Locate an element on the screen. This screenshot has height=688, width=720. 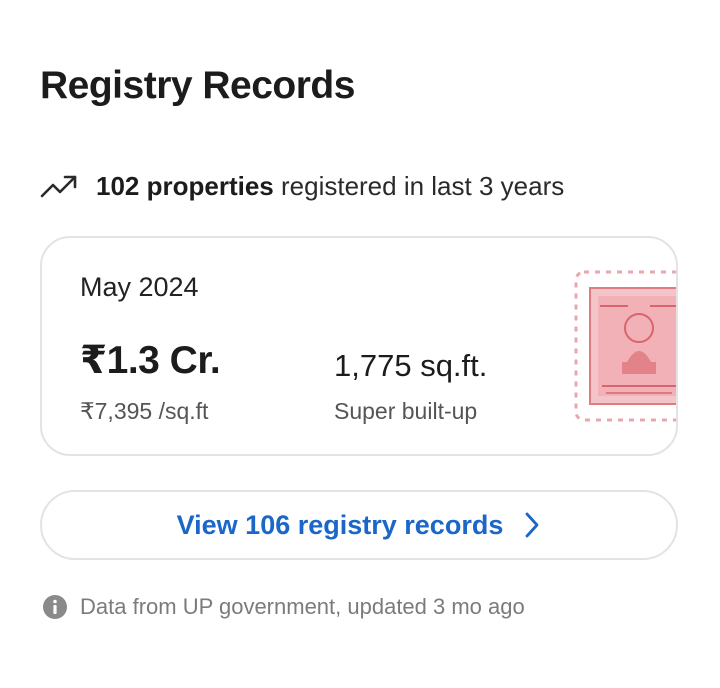
stamp-paper-icon is located at coordinates (624, 346).